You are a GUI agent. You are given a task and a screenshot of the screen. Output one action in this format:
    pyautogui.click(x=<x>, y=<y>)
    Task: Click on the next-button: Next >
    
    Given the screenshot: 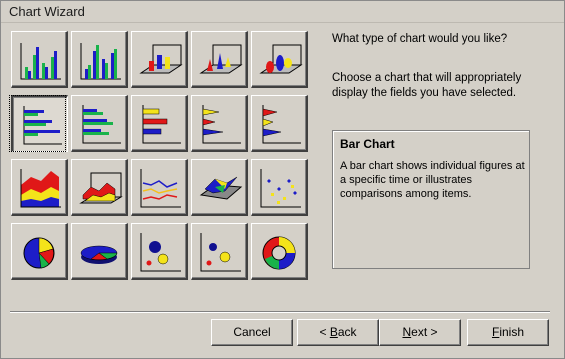 What is the action you would take?
    pyautogui.click(x=420, y=332)
    